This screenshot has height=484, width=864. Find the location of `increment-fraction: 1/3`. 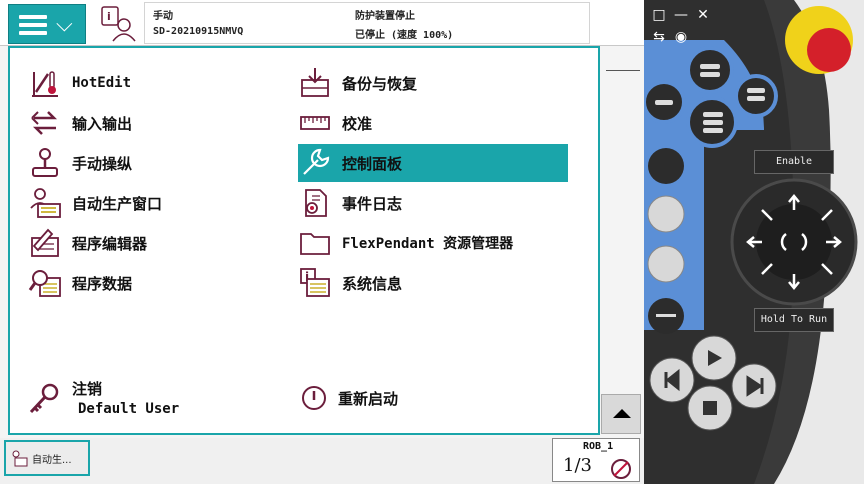

increment-fraction: 1/3 is located at coordinates (577, 465).